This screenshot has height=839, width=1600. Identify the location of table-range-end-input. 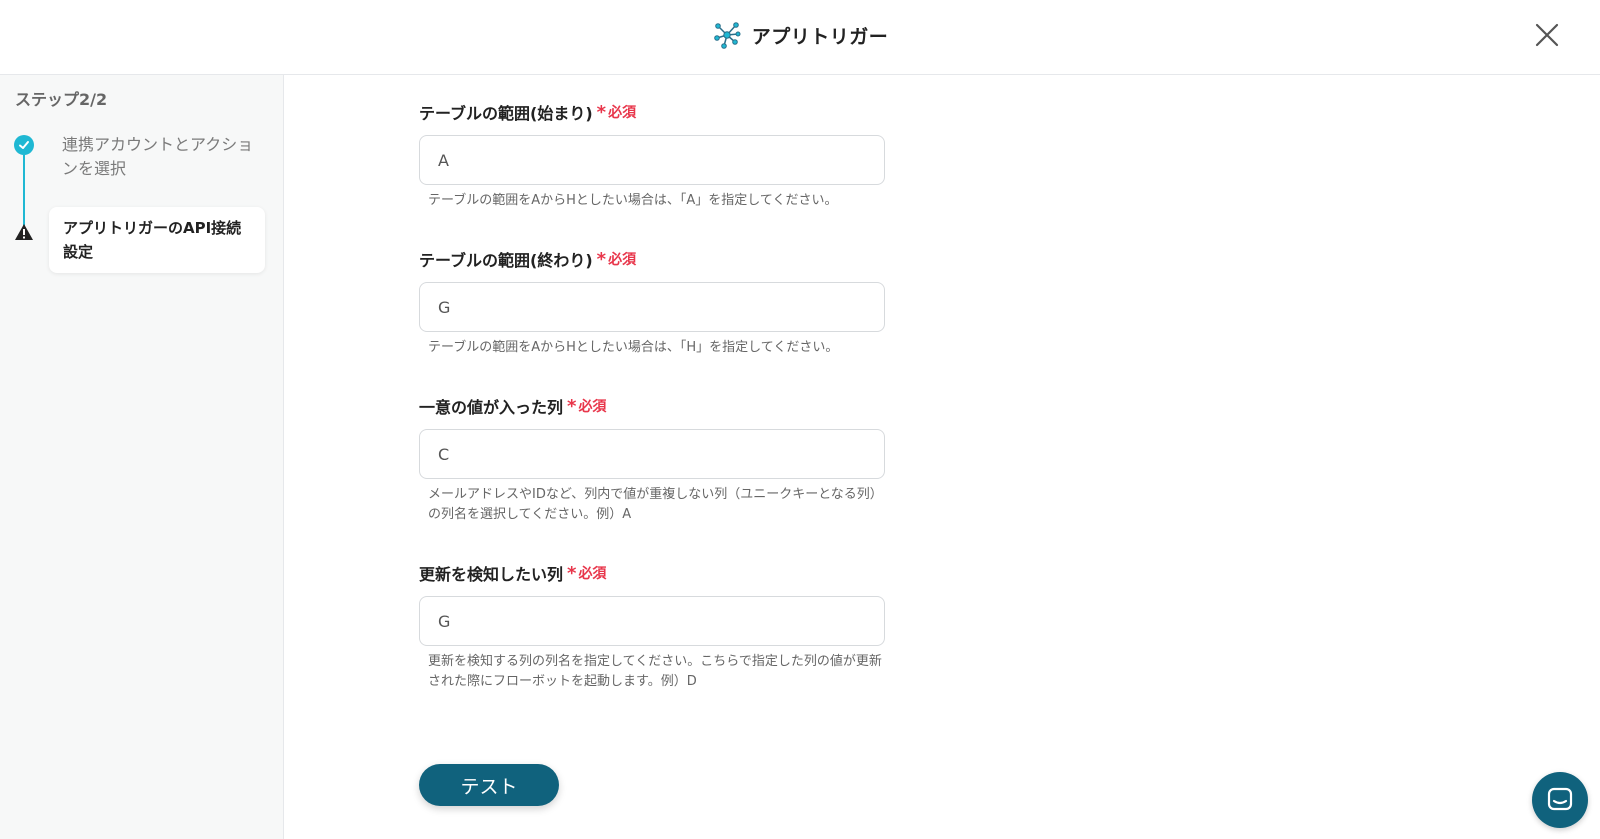
(652, 307).